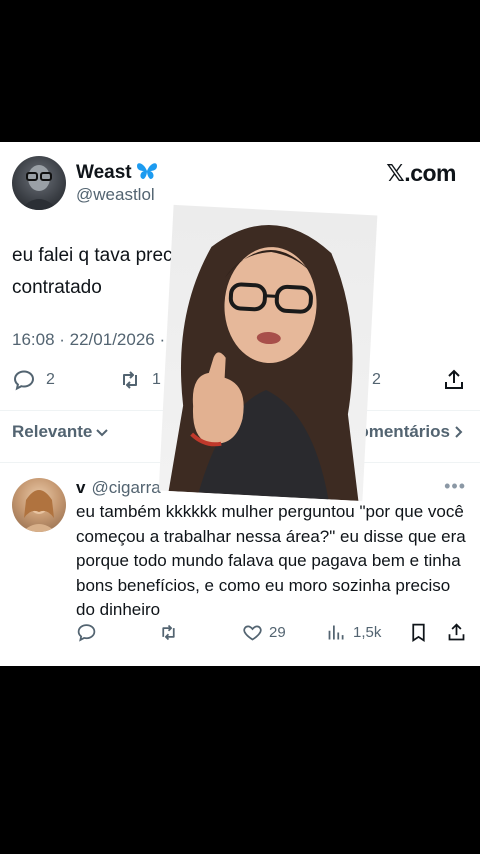 This screenshot has height=854, width=480. What do you see at coordinates (139, 380) in the screenshot?
I see `retweet-button: 1` at bounding box center [139, 380].